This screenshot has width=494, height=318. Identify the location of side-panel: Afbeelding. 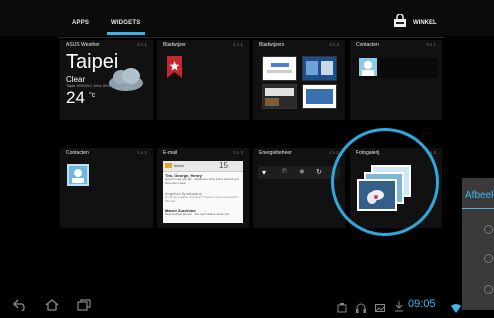
(478, 244).